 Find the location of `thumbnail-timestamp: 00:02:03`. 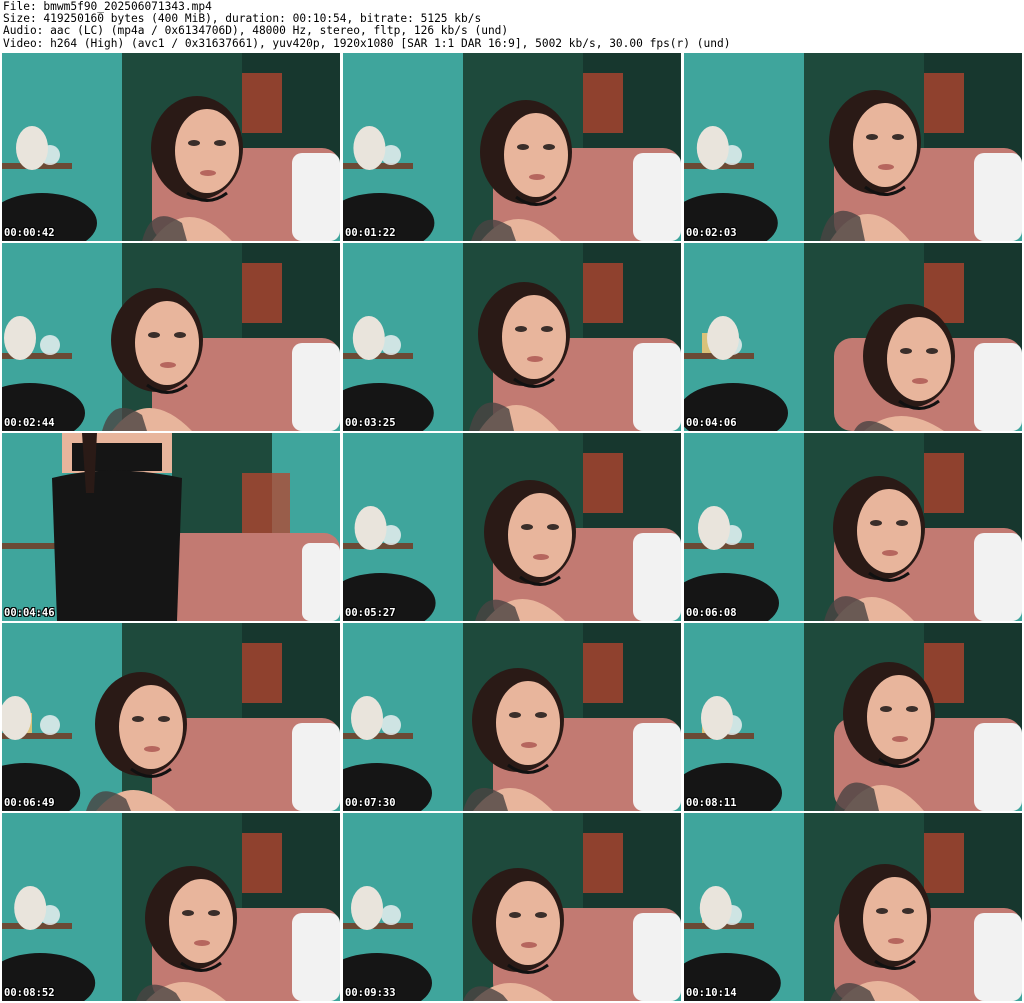

thumbnail-timestamp: 00:02:03 is located at coordinates (711, 233).